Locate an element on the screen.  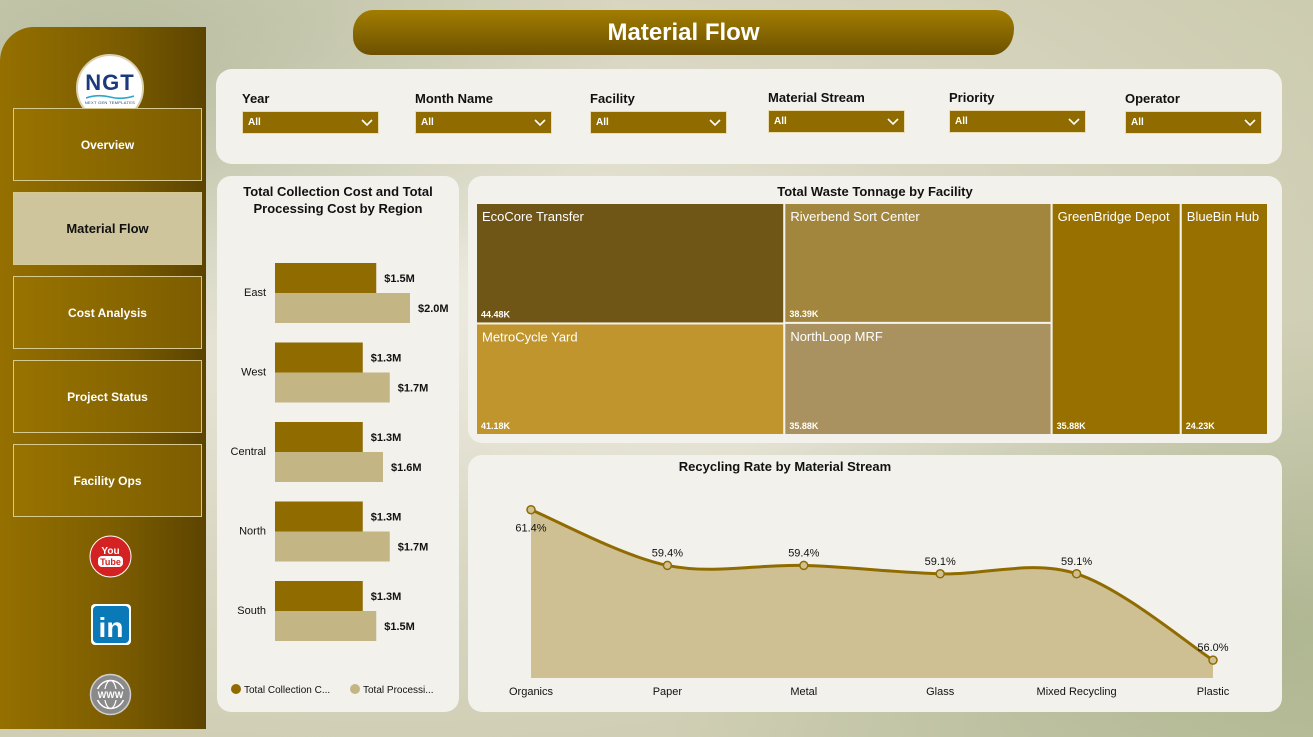
nav-label: Overview is located at coordinates (107, 144).